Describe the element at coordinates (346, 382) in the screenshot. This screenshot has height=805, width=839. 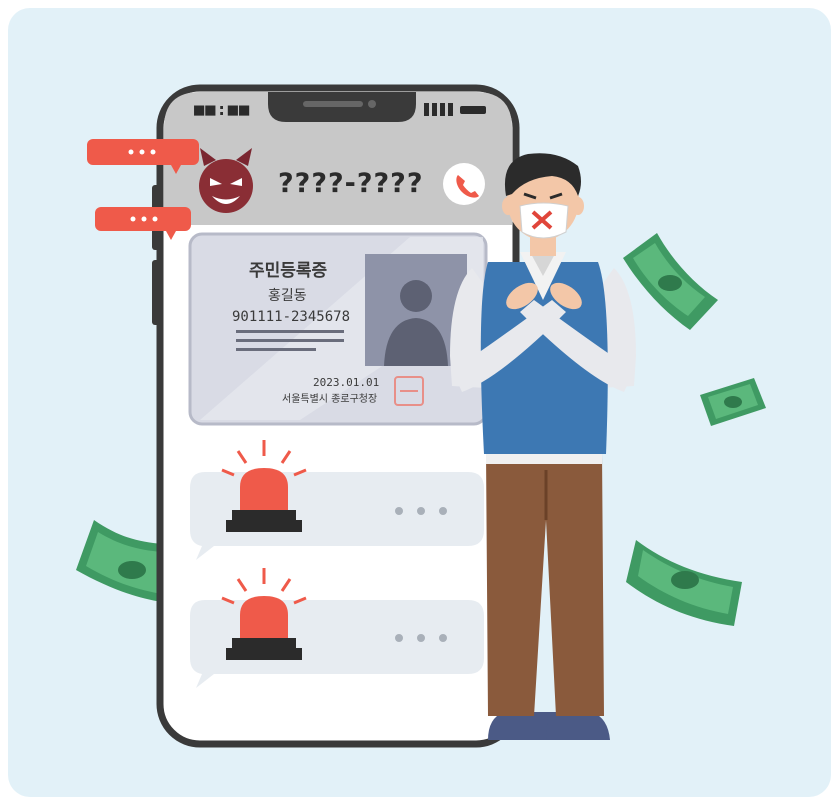
I see `id-card-issue-date: 2023.01.01` at that location.